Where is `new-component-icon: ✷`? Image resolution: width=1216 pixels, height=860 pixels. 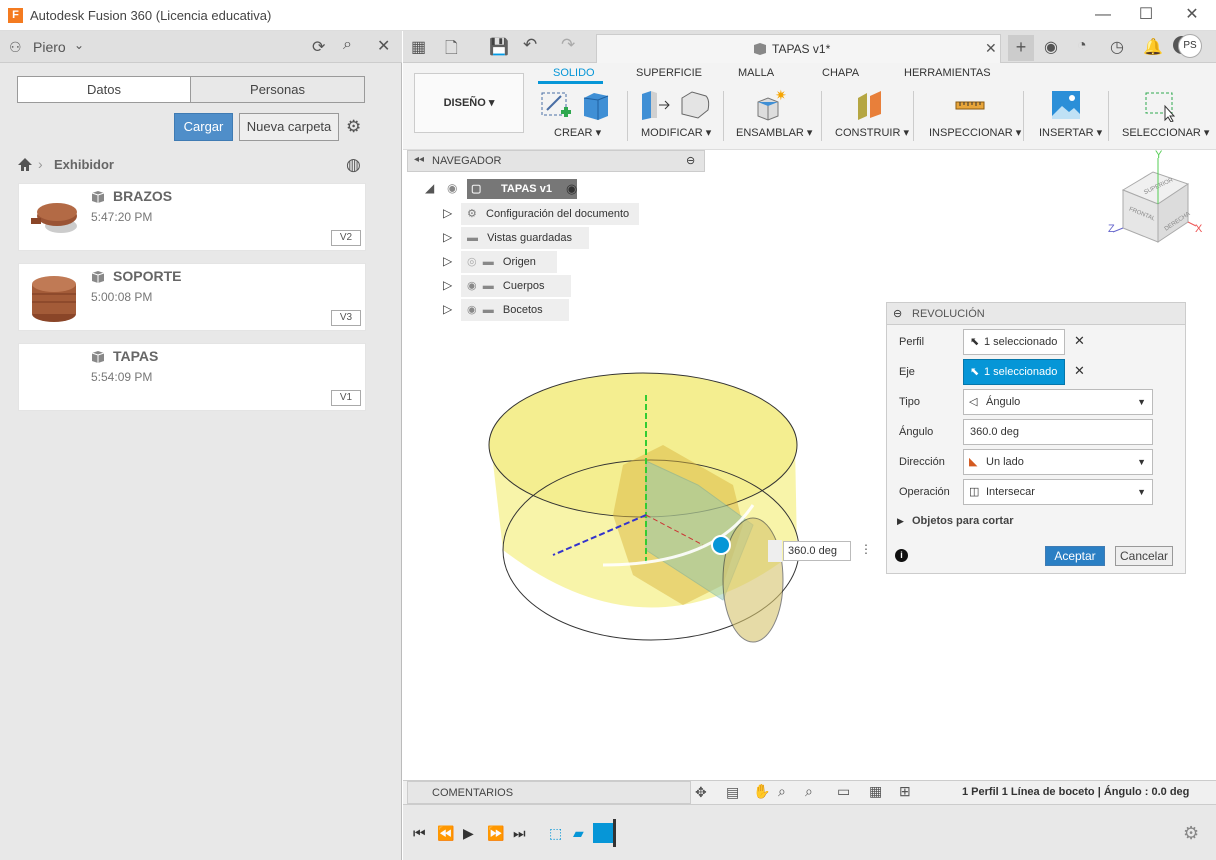 new-component-icon: ✷ is located at coordinates (770, 105).